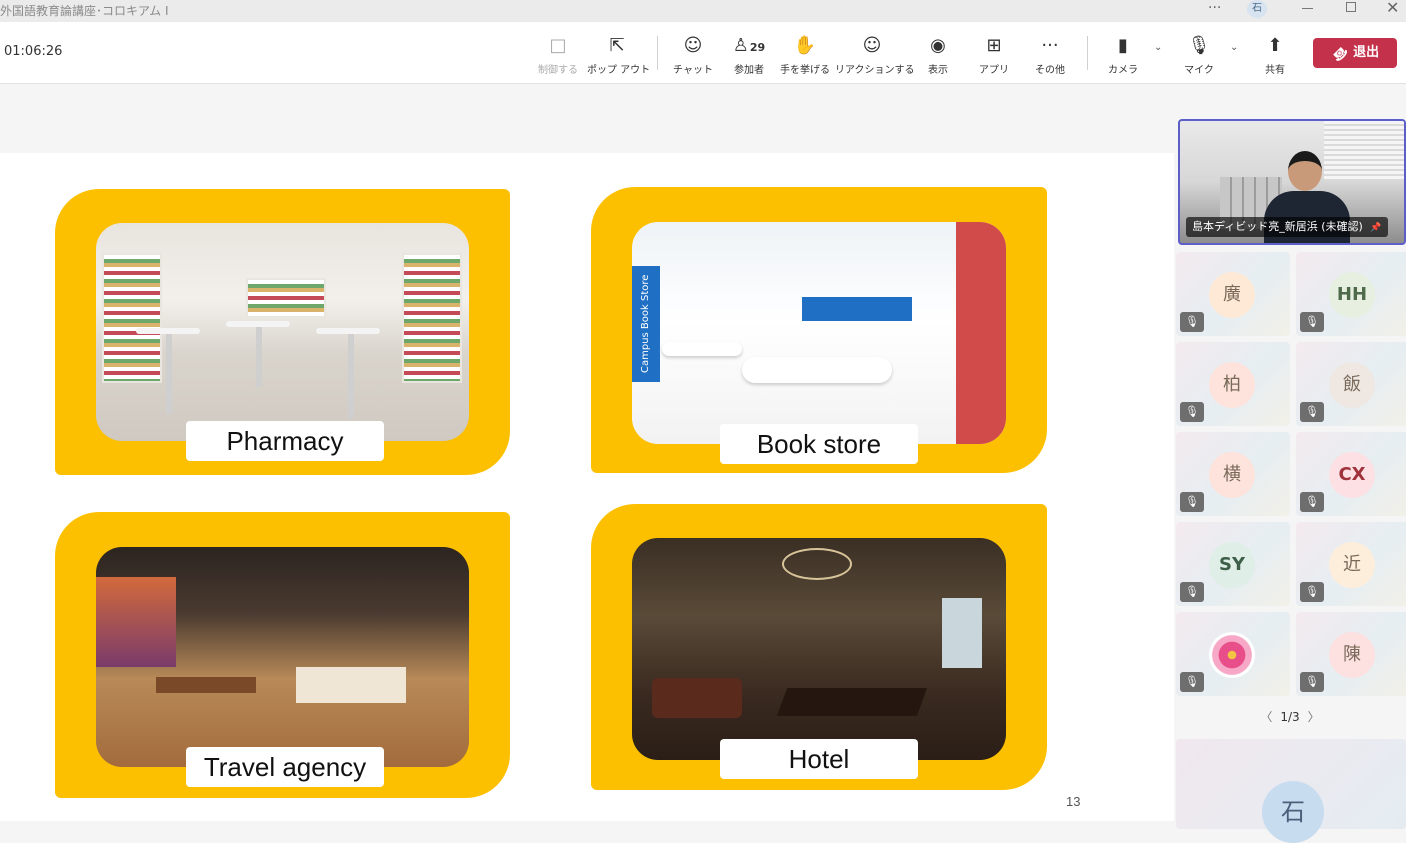 This screenshot has width=1406, height=843. I want to click on title-bar: 外国語教育論講座･コロキアム I ··· 石 ✕, so click(703, 11).